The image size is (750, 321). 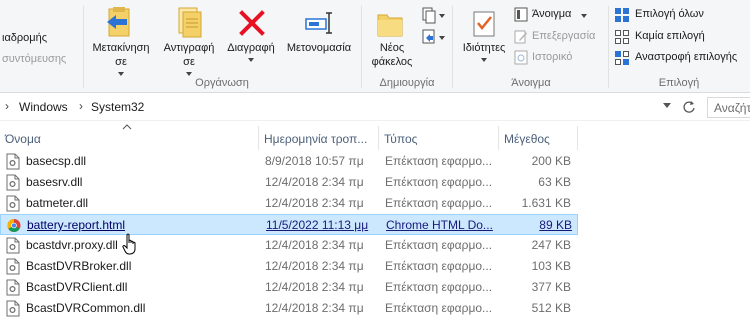 What do you see at coordinates (317, 225) in the screenshot?
I see `file-date: 11/5/2022 11:13 μμ` at bounding box center [317, 225].